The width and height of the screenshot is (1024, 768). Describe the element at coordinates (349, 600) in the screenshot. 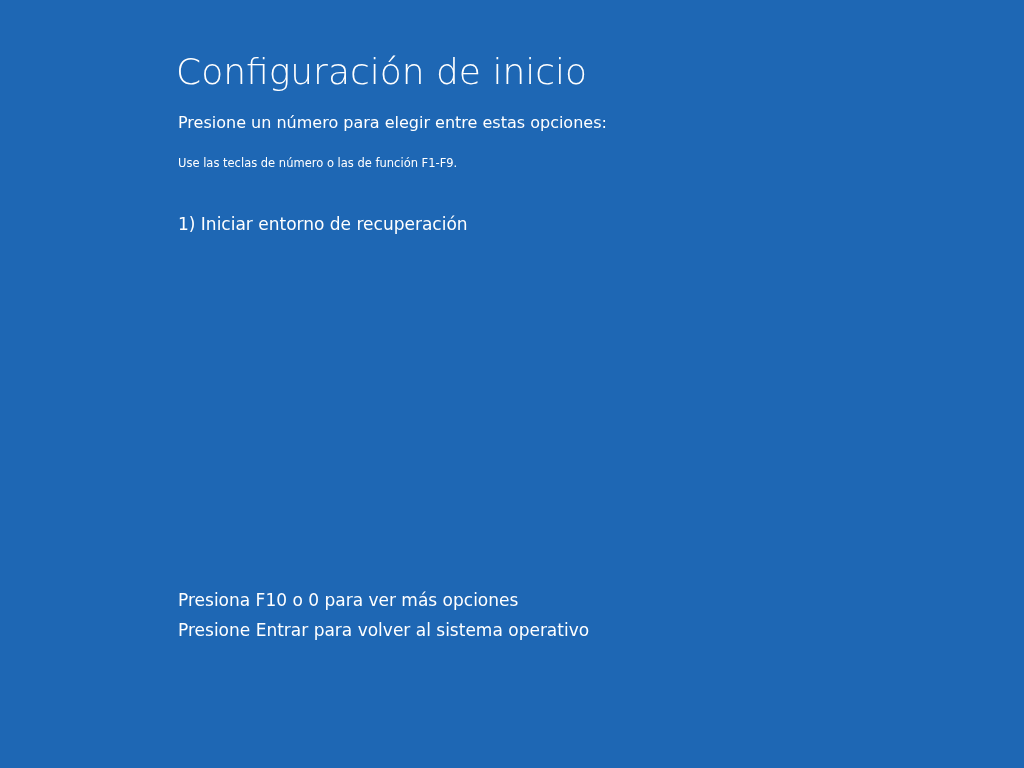

I see `instruction-text: Presiona F10 o 0 para ver más opciones` at that location.